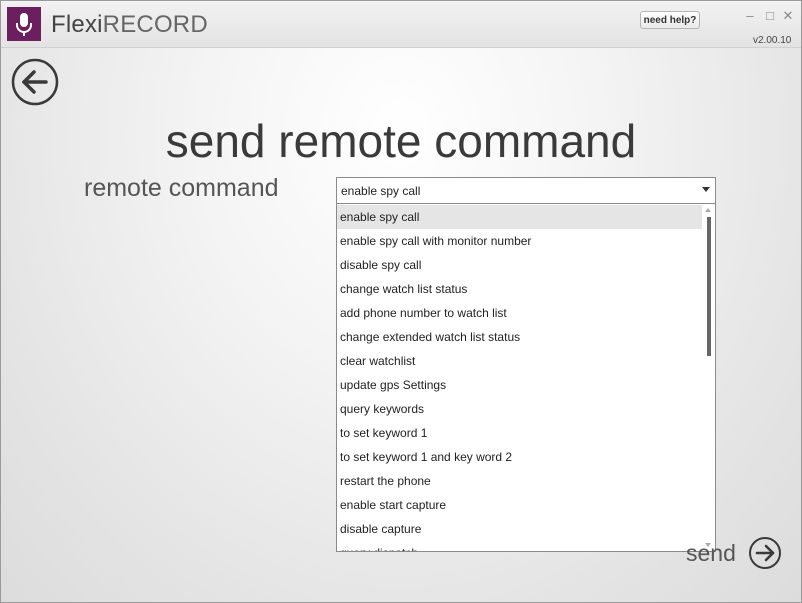 This screenshot has width=802, height=603. What do you see at coordinates (788, 16) in the screenshot?
I see `close-button: ✕` at bounding box center [788, 16].